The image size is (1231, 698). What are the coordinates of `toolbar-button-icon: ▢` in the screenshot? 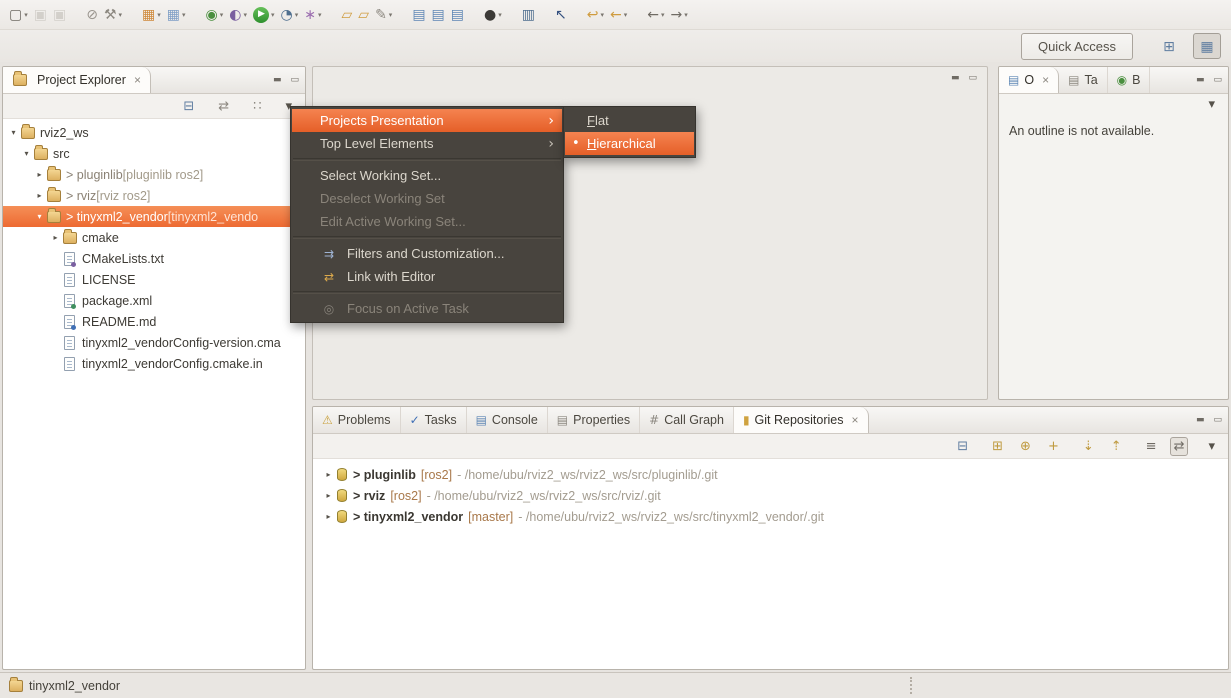 It's located at (16, 14).